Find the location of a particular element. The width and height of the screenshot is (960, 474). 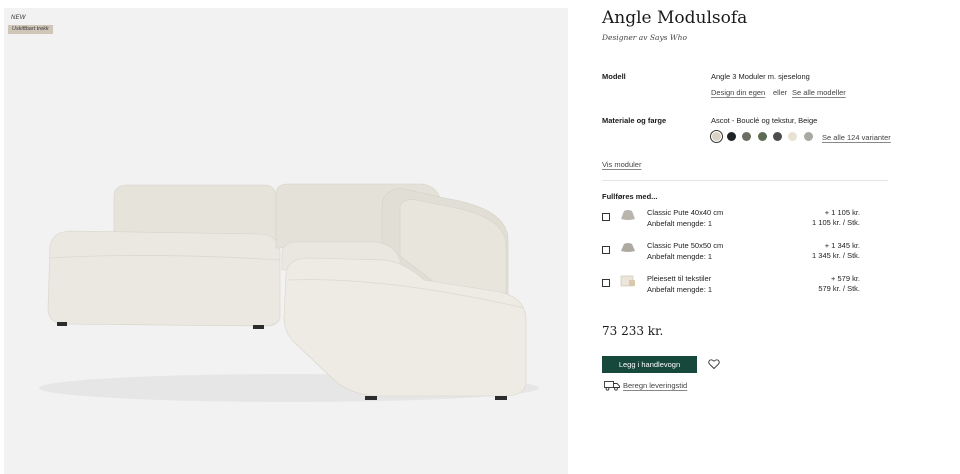

or-text: eller is located at coordinates (780, 92).